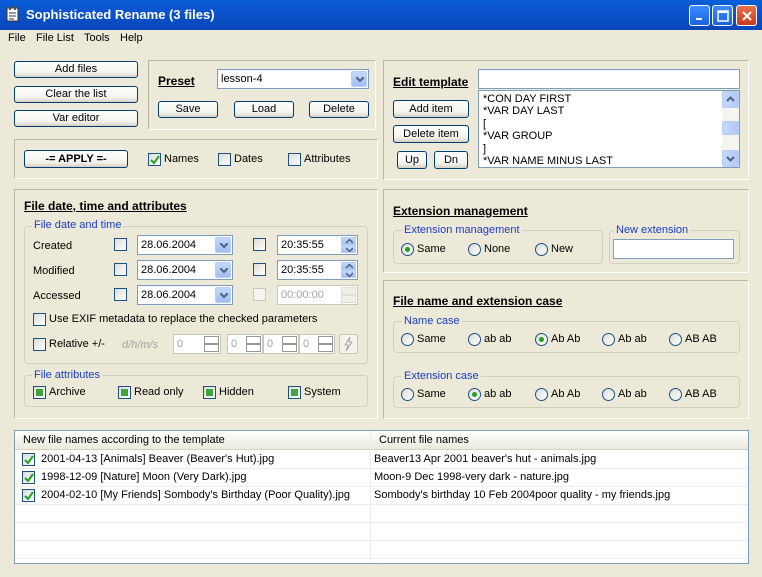 The width and height of the screenshot is (762, 577). What do you see at coordinates (322, 392) in the screenshot?
I see `system-label: System` at bounding box center [322, 392].